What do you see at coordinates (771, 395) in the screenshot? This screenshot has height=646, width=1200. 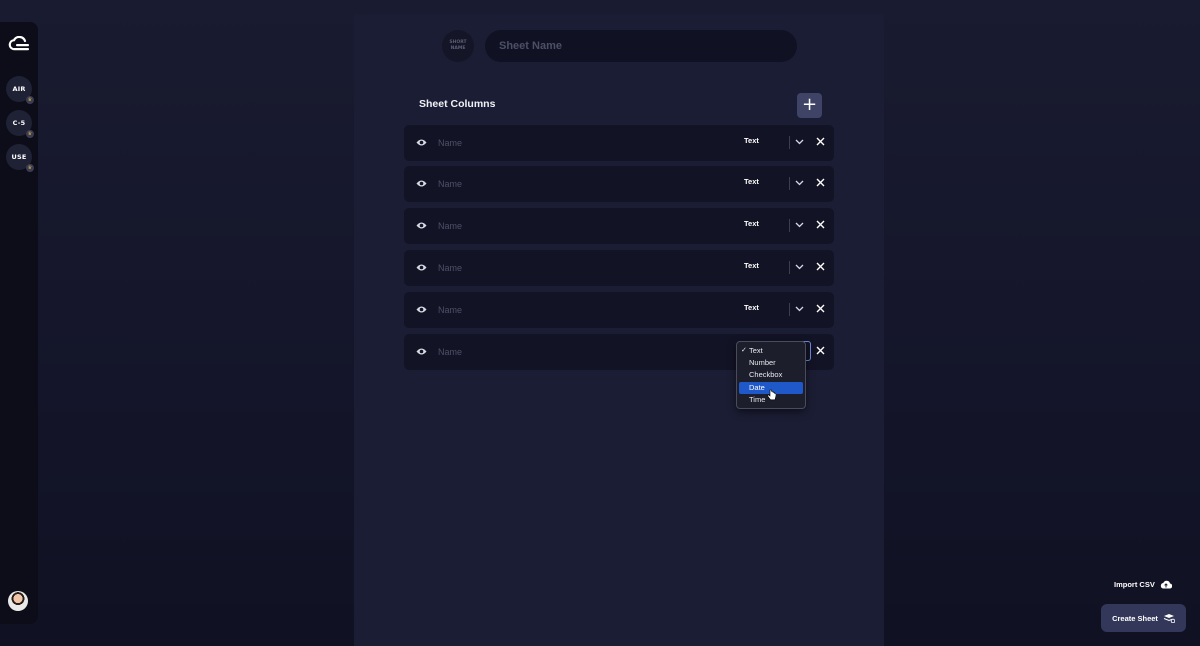 I see `hand-cursor-icon` at bounding box center [771, 395].